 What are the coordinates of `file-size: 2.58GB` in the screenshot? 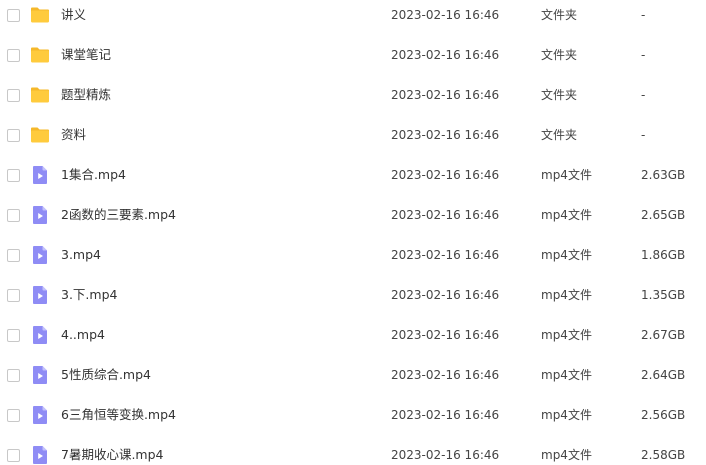 It's located at (663, 455).